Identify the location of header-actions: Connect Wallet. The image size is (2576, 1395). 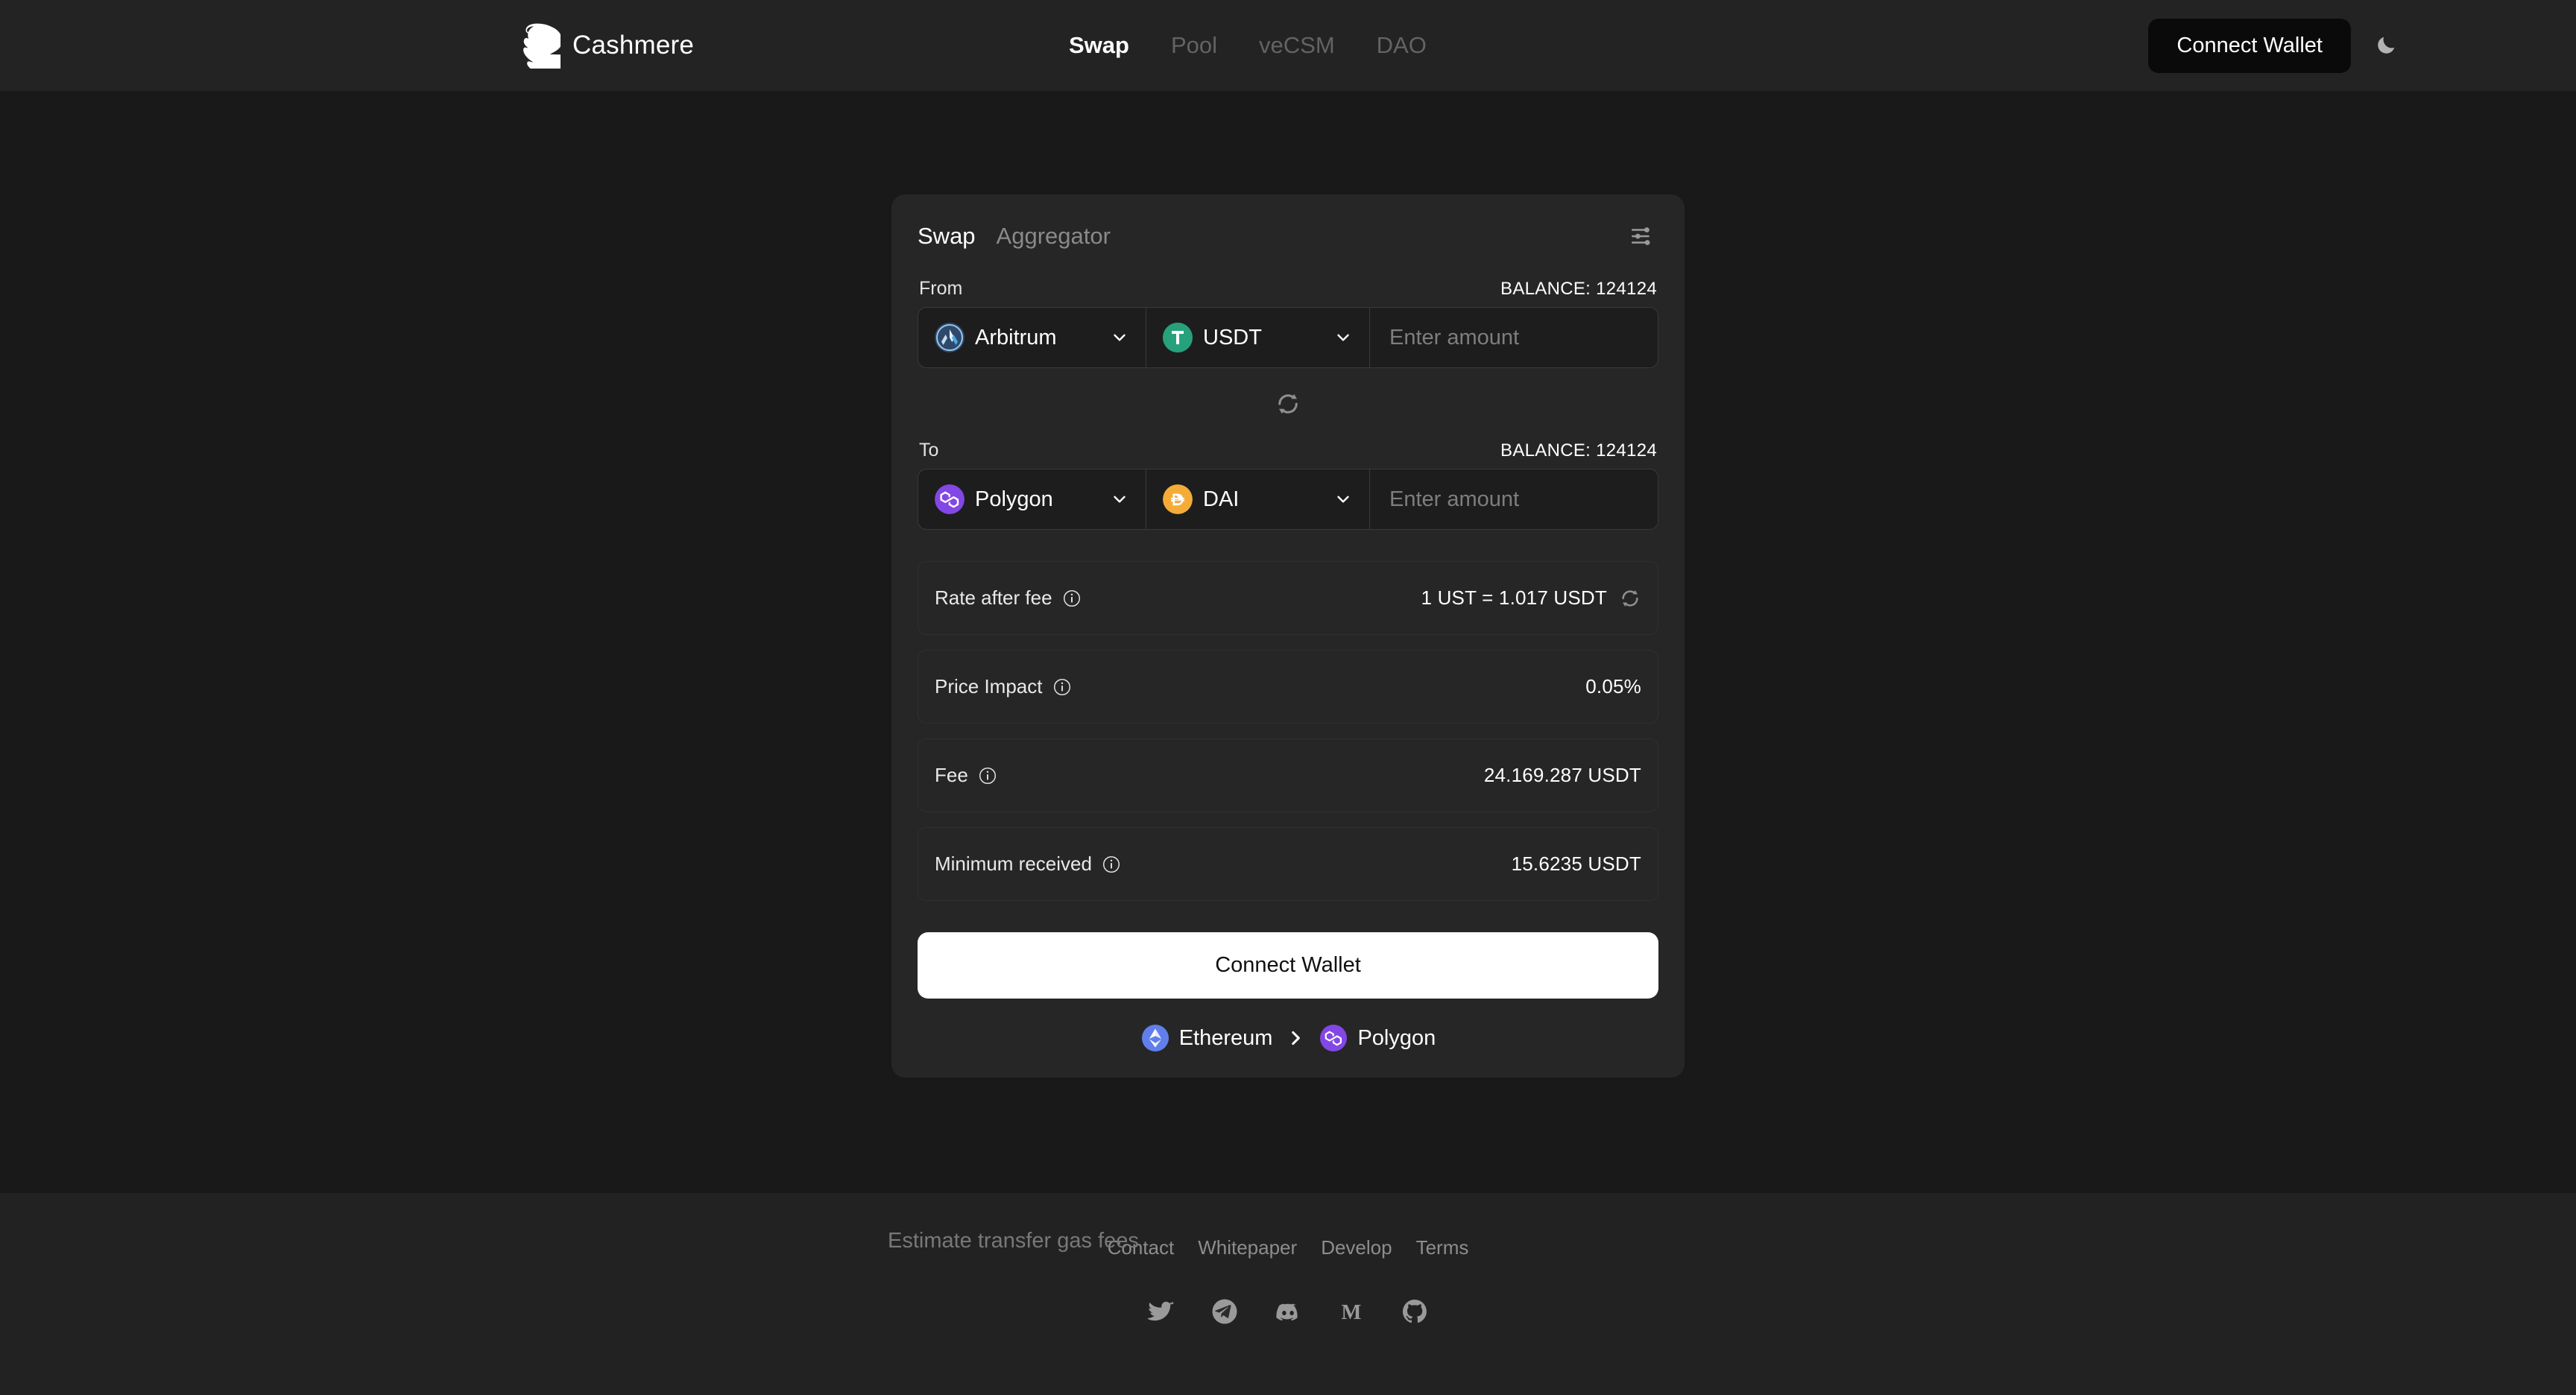
(2275, 46).